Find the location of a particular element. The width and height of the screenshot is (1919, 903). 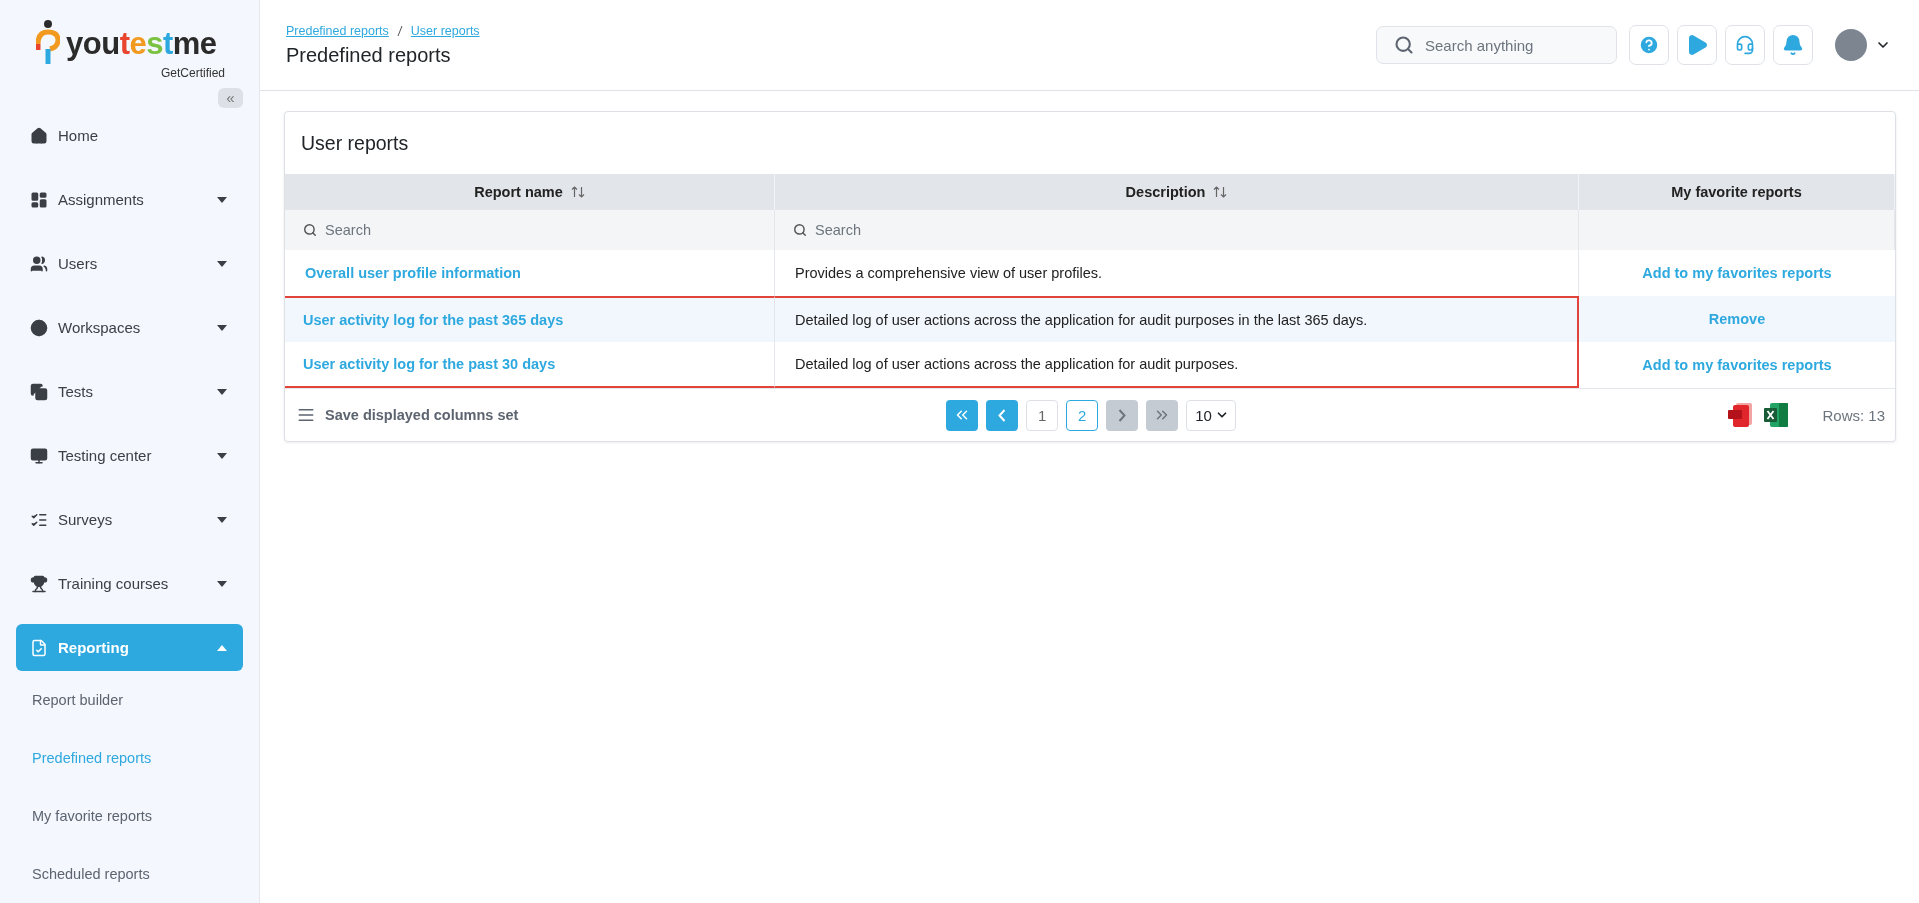

sidebar-item: Home is located at coordinates (129, 135).